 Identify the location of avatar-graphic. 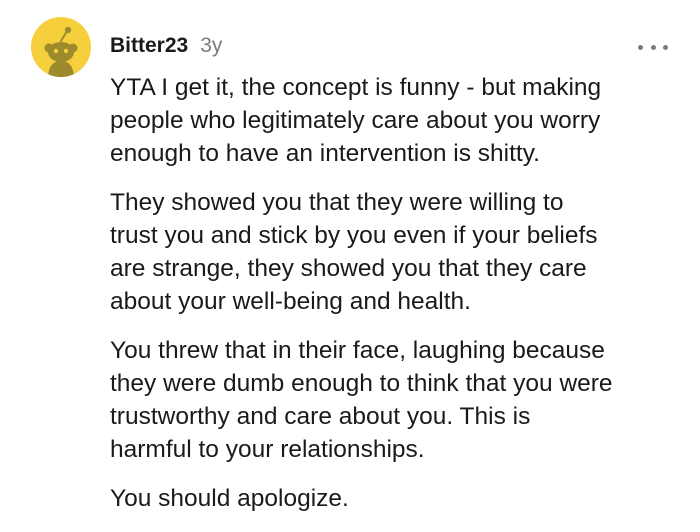
(61, 51).